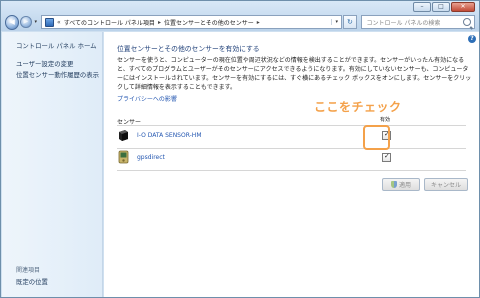 The width and height of the screenshot is (480, 298). I want to click on address-dropdown-icon: ▾, so click(336, 22).